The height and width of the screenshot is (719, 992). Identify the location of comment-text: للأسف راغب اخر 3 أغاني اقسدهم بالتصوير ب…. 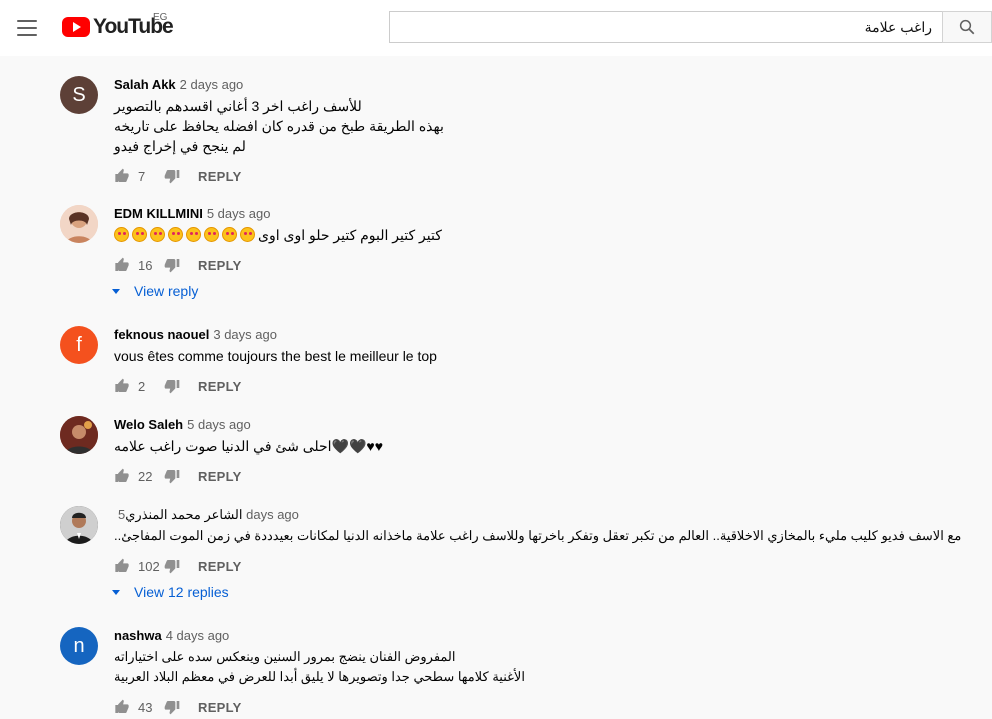
(544, 126).